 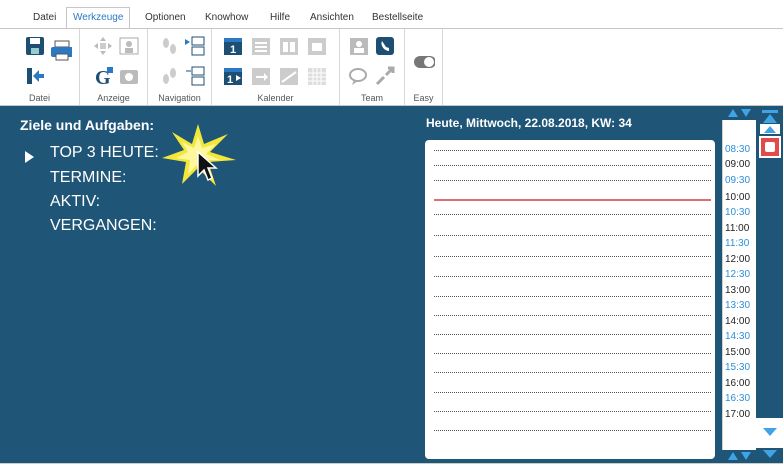 What do you see at coordinates (275, 98) in the screenshot?
I see `group-label-kalender: Kalender` at bounding box center [275, 98].